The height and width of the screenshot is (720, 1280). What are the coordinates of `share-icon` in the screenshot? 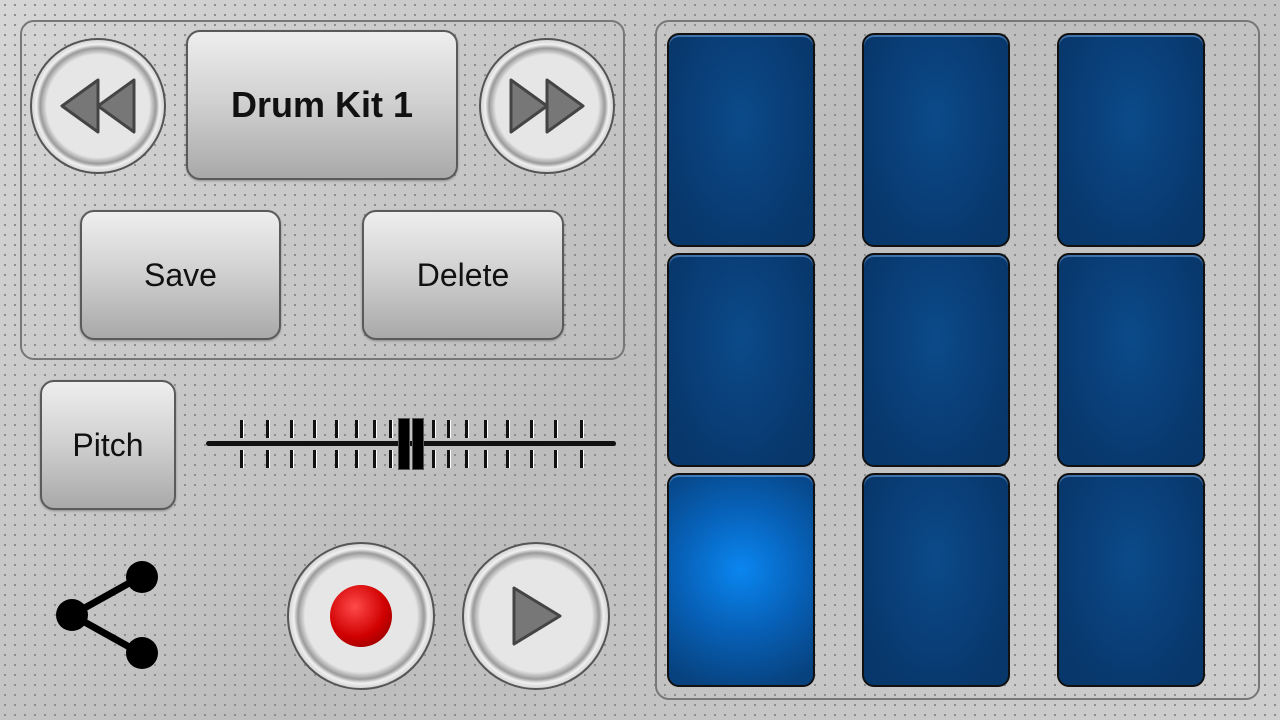 It's located at (107, 615).